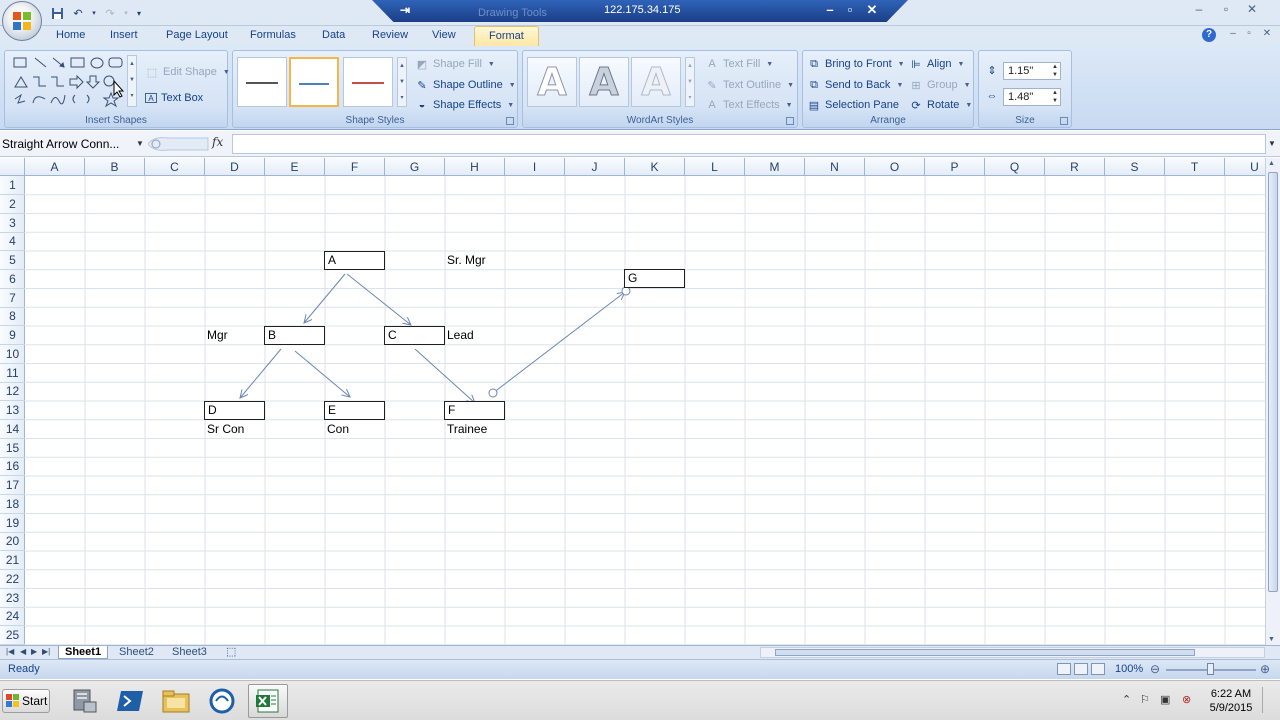 Image resolution: width=1280 pixels, height=720 pixels. Describe the element at coordinates (414, 335) in the screenshot. I see `org-box-c: C` at that location.